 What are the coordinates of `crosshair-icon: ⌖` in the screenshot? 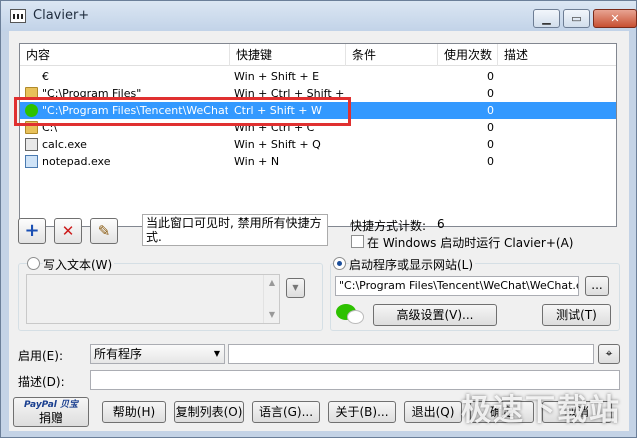 It's located at (609, 354).